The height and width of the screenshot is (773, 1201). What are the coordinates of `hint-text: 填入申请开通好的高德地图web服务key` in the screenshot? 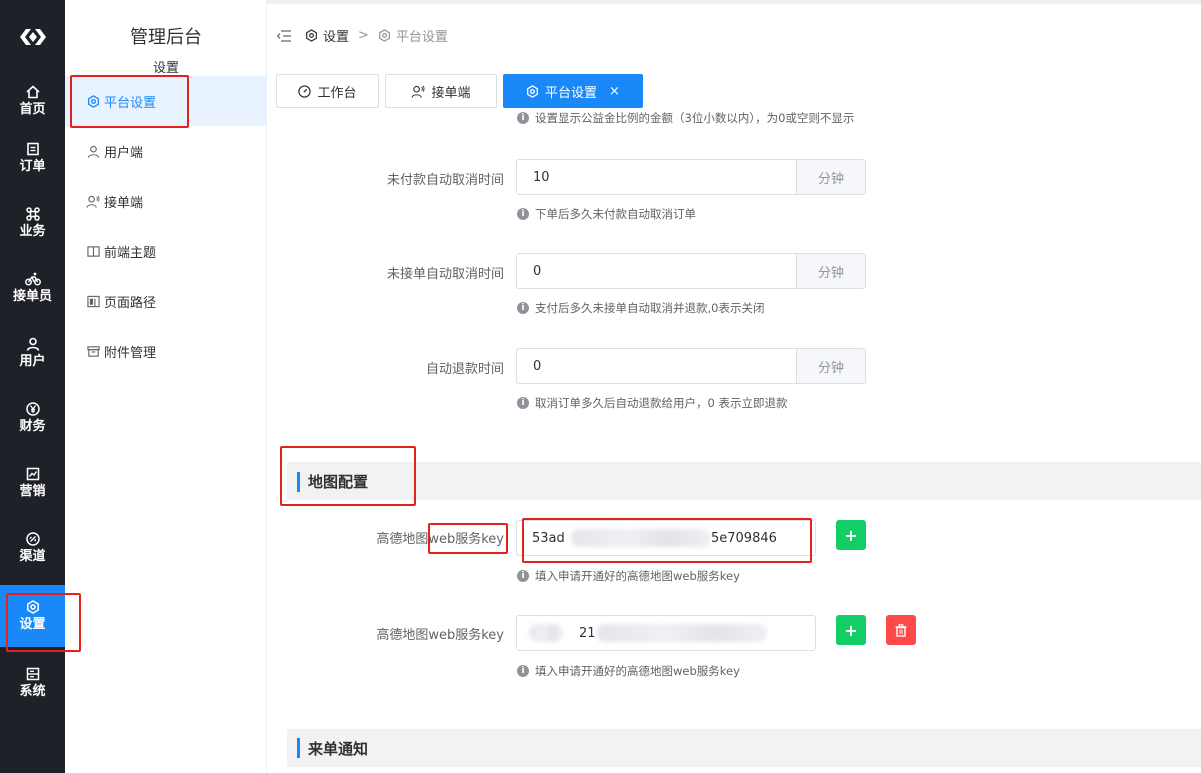 It's located at (637, 671).